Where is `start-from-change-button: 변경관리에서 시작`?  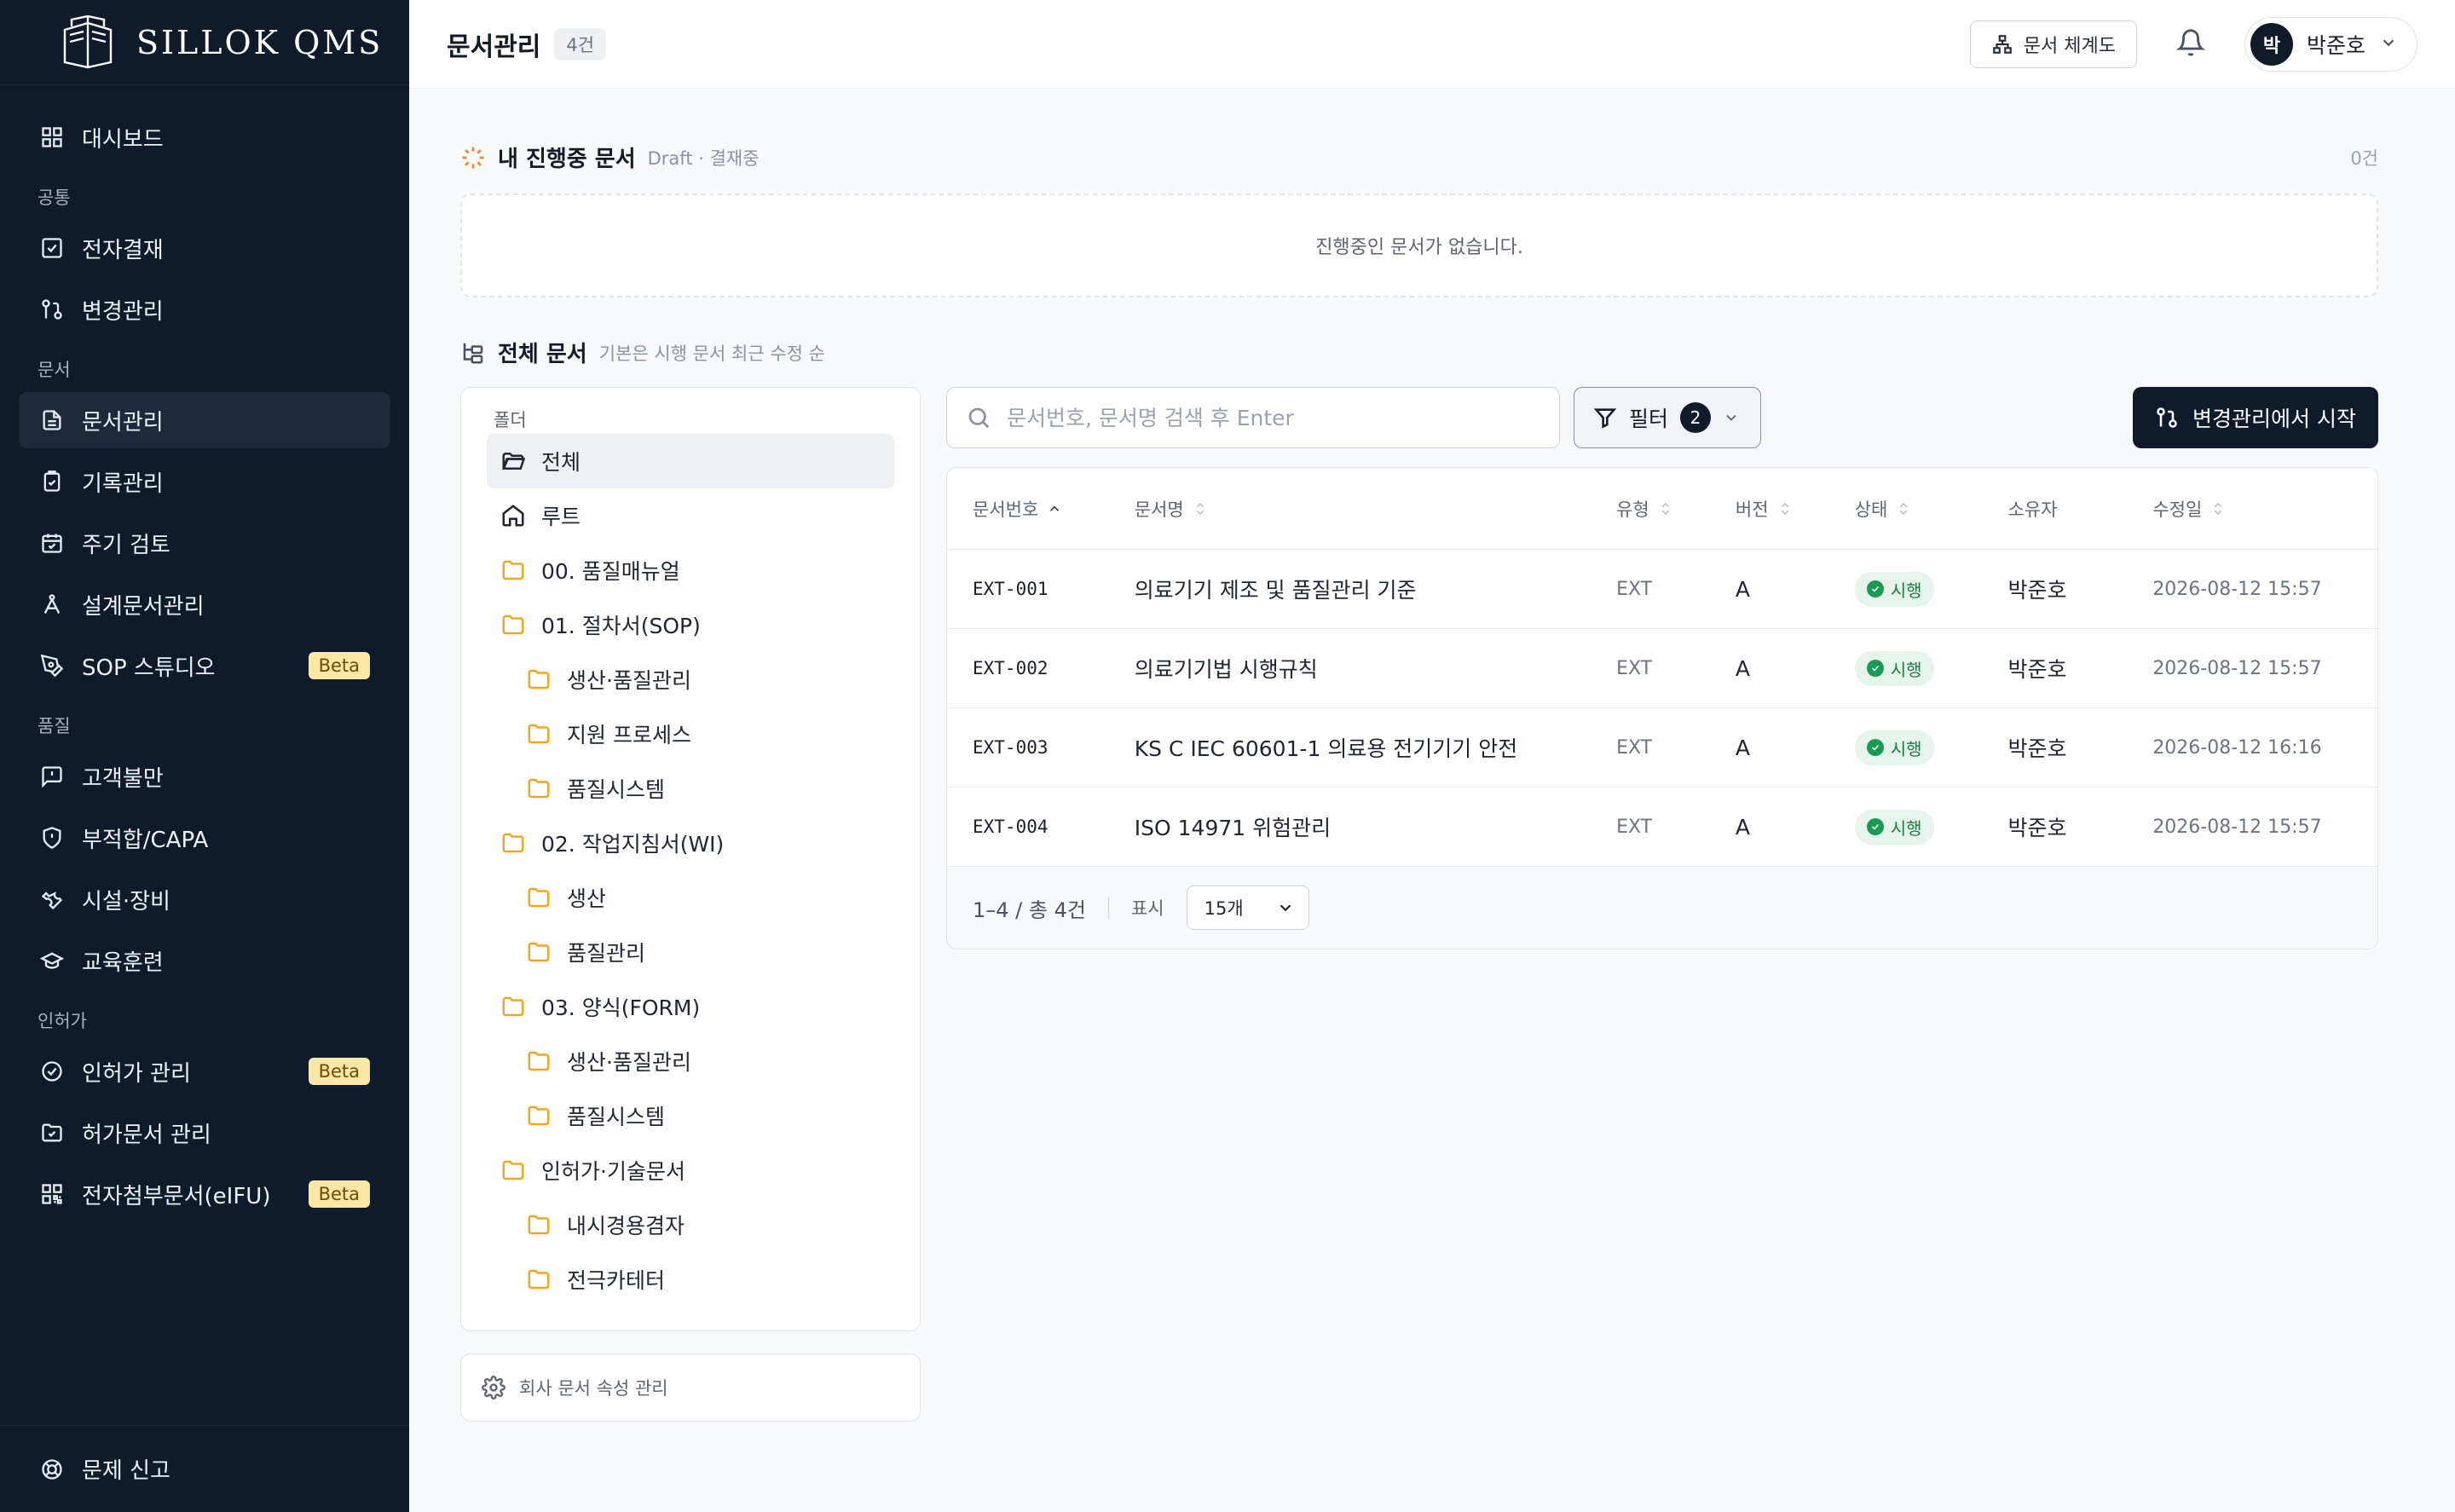 start-from-change-button: 변경관리에서 시작 is located at coordinates (2255, 417).